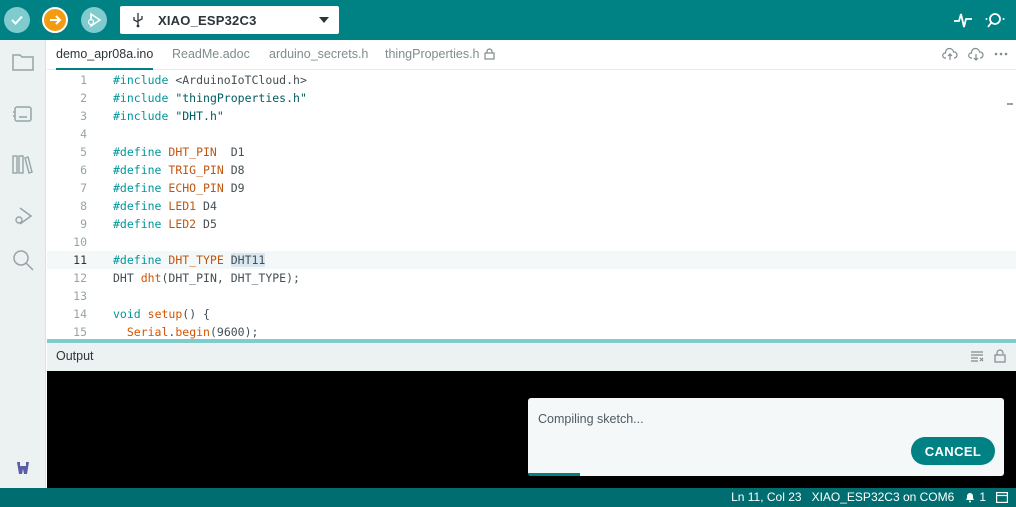  Describe the element at coordinates (531, 242) in the screenshot. I see `code-line: 10` at that location.